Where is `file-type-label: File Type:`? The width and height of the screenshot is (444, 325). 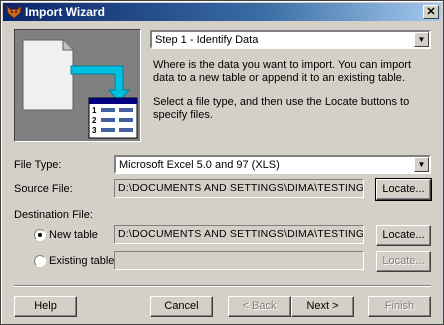
file-type-label: File Type: is located at coordinates (38, 165).